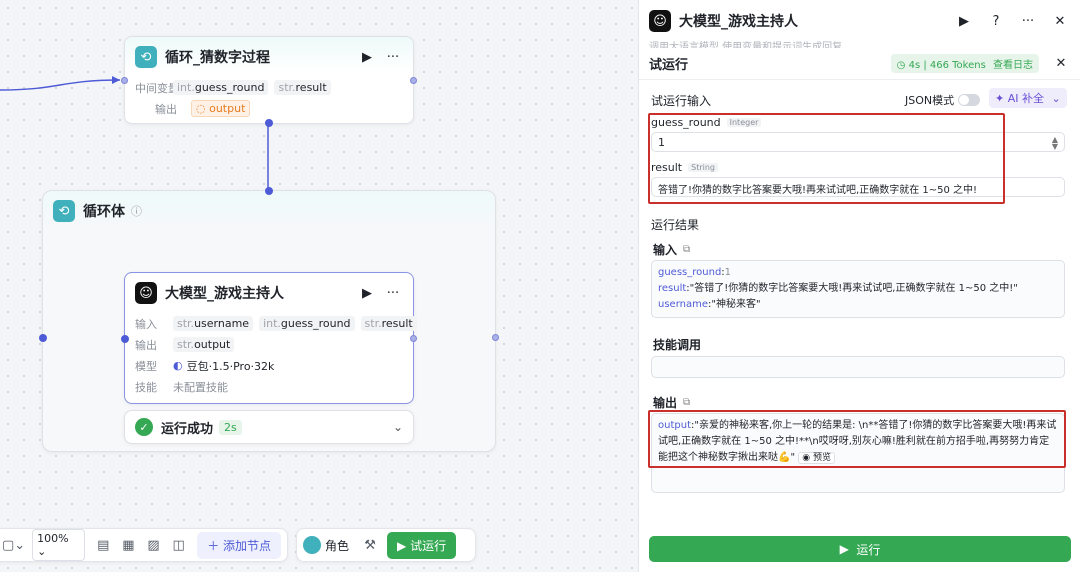  Describe the element at coordinates (217, 58) in the screenshot. I see `loop-node-title: 循环_猜数字过程` at that location.